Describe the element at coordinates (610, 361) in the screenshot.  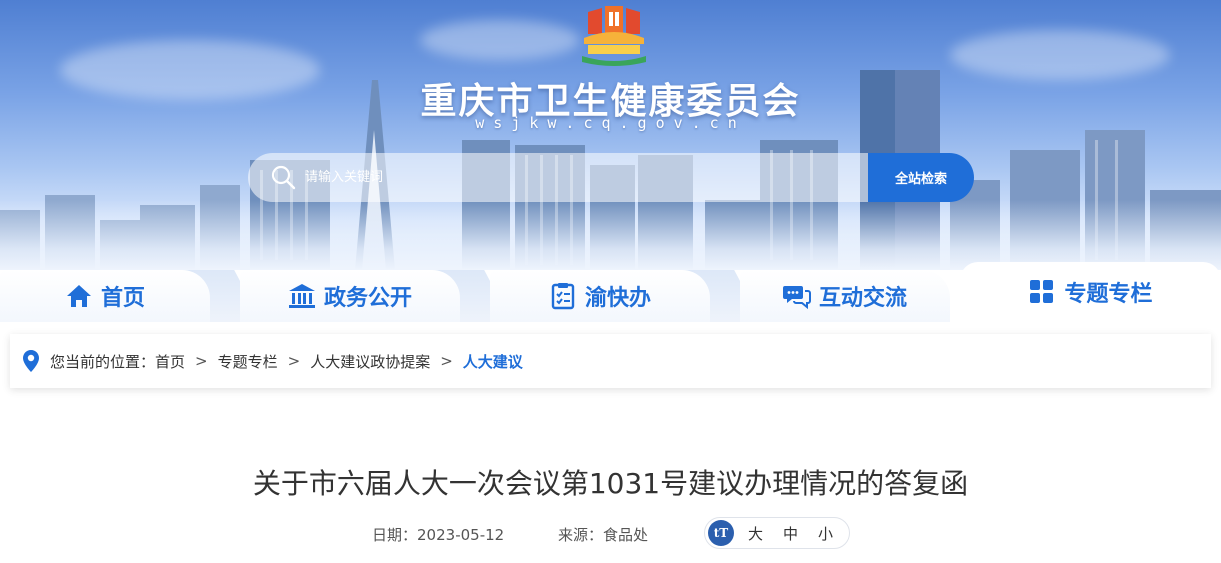
I see `breadcrumb: 您当前的位置： 首页 > 专题专栏 > 人大建议政协提案 > 人大建议` at that location.